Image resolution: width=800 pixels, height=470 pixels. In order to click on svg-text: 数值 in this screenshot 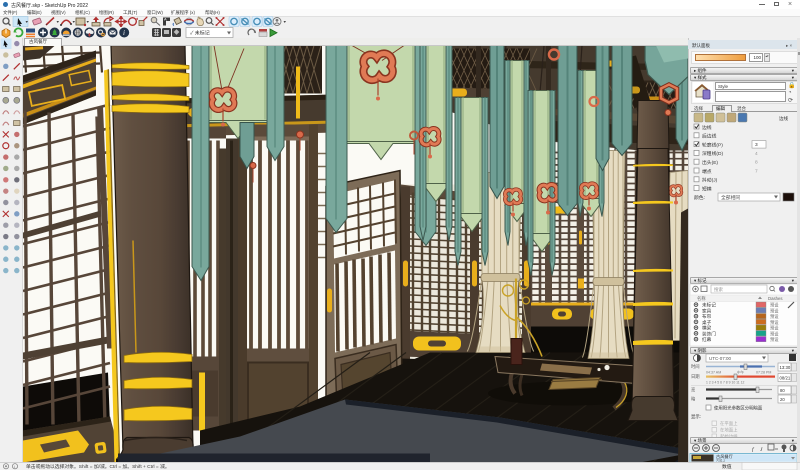, I will do `click(727, 466)`.